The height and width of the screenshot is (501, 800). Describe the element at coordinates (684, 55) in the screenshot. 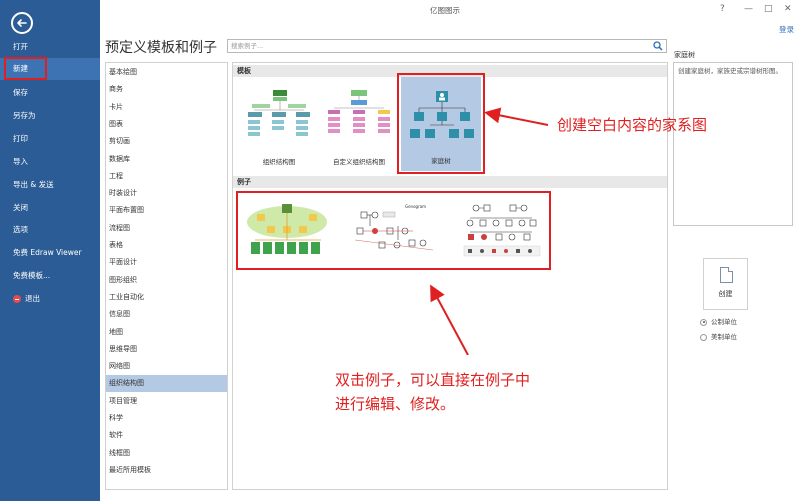

I see `template-detail-title: 家庭树` at that location.